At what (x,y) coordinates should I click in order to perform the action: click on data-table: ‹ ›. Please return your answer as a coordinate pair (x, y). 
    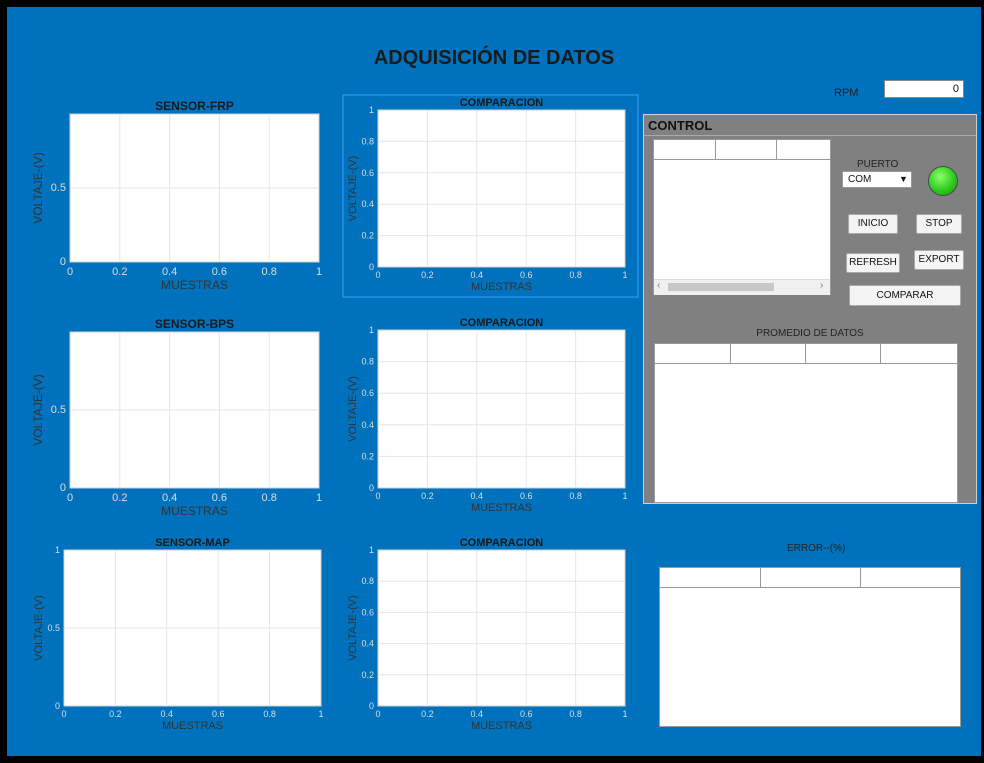
    Looking at the image, I should click on (742, 217).